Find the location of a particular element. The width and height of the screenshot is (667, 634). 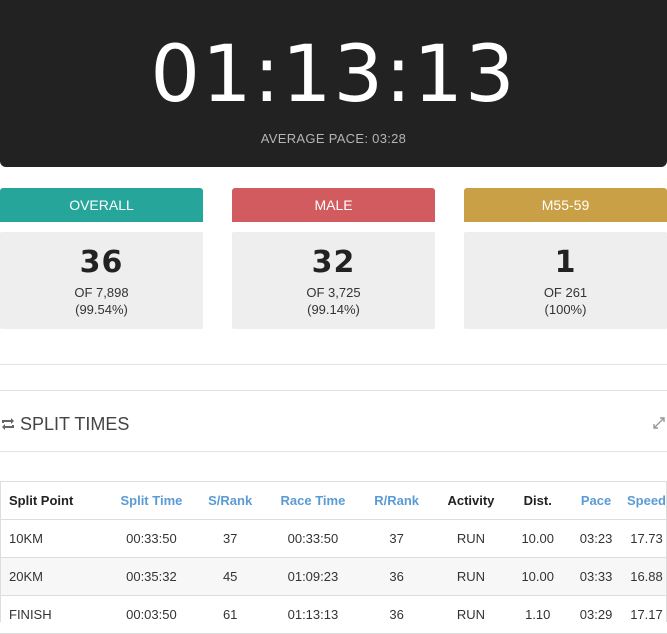

cell-distance: 1.10 is located at coordinates (538, 614).